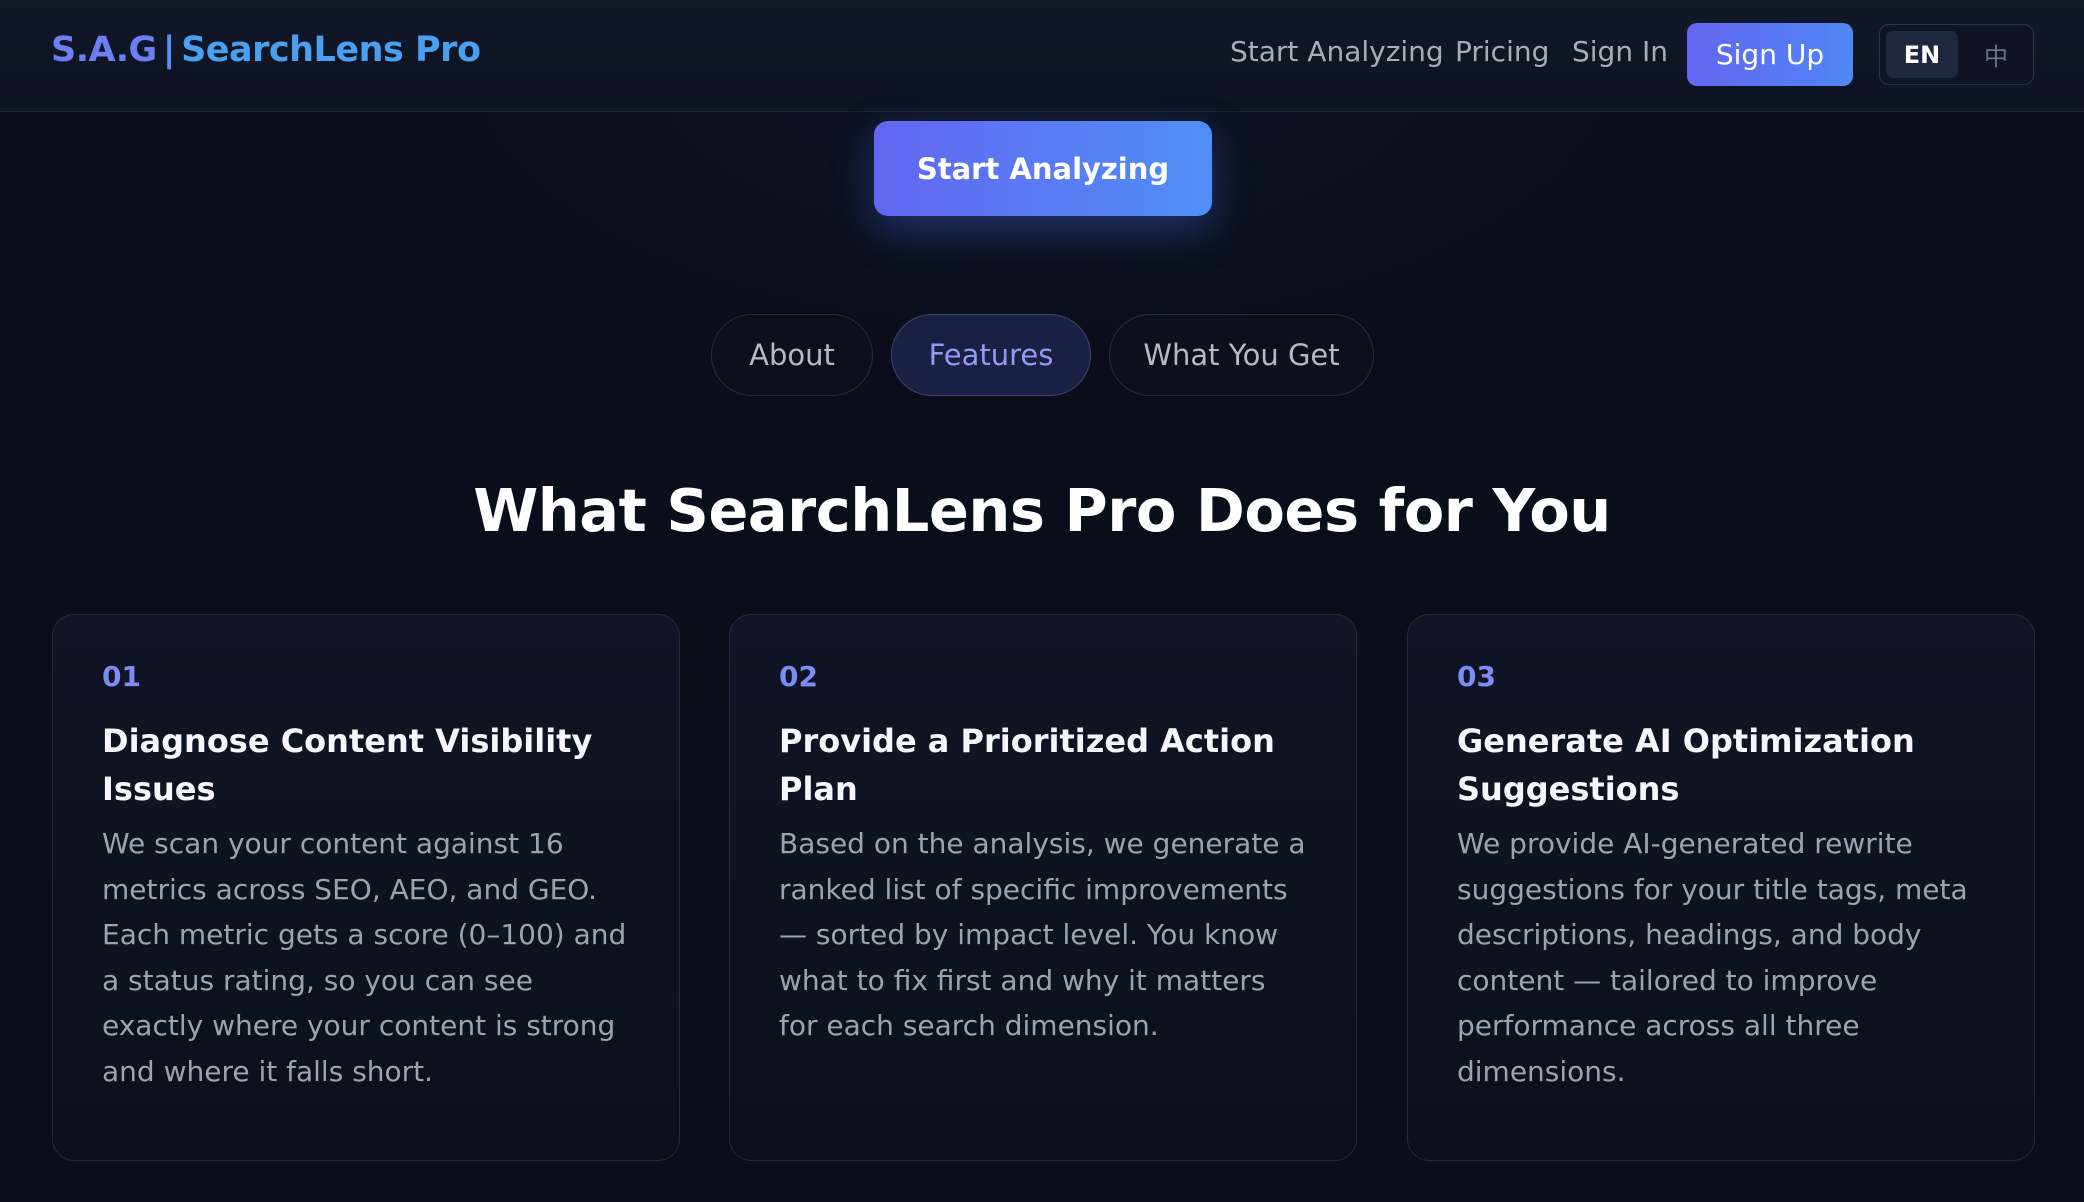 The height and width of the screenshot is (1202, 2084). I want to click on tab-features: Features, so click(991, 355).